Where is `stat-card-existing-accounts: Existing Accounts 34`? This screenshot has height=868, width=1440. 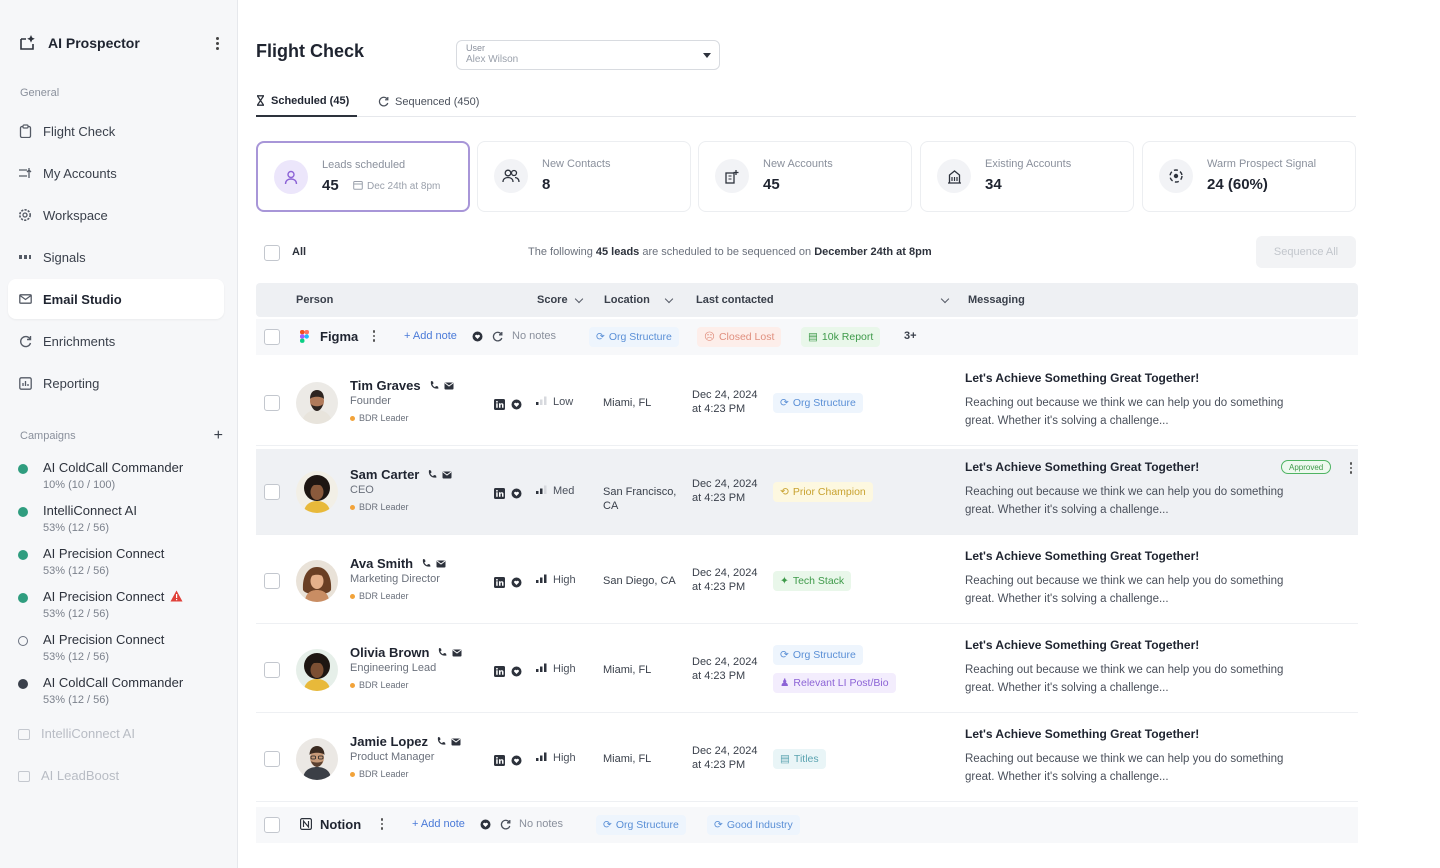
stat-card-existing-accounts: Existing Accounts 34 is located at coordinates (1027, 176).